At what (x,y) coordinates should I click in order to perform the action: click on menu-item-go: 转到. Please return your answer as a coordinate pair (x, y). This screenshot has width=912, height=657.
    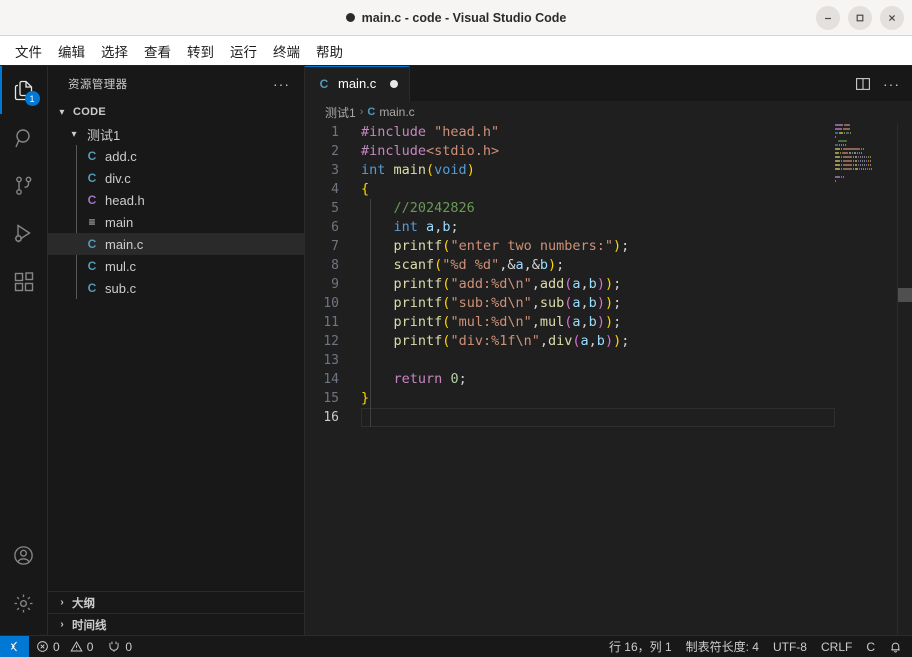
    Looking at the image, I should click on (200, 51).